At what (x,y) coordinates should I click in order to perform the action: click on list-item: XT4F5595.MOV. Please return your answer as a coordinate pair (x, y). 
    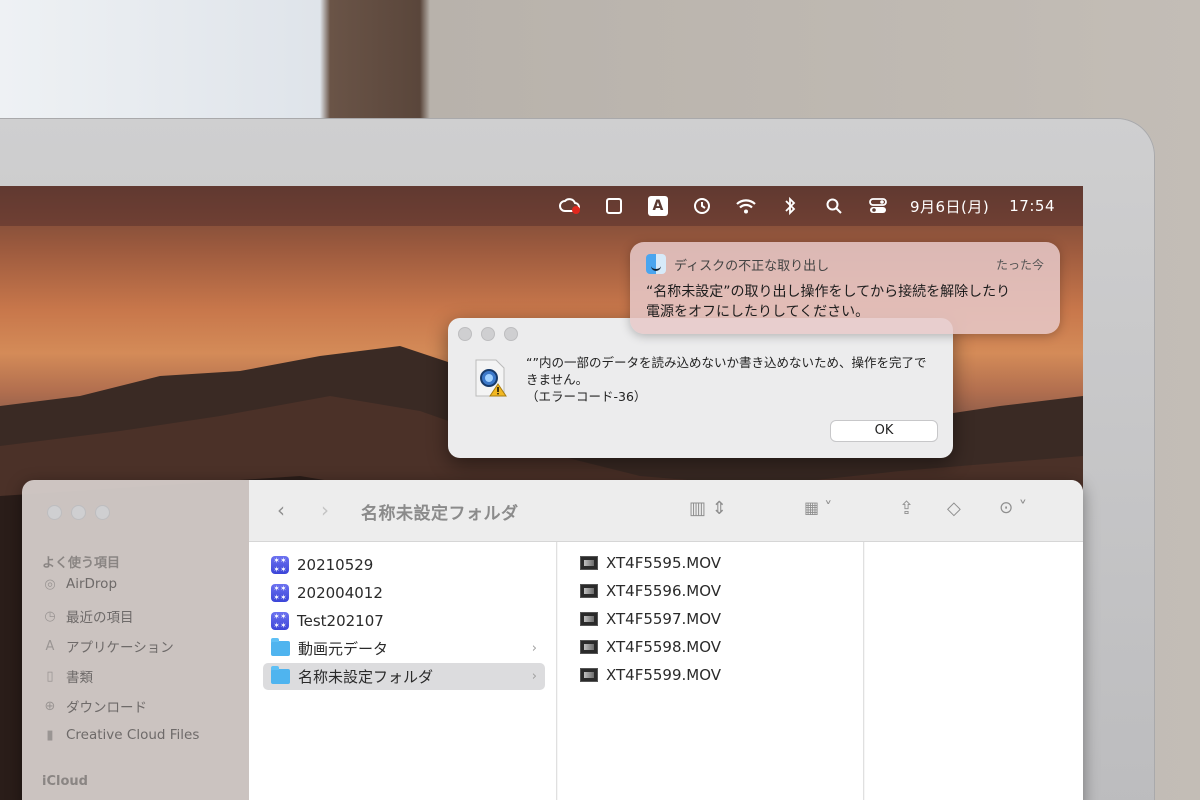
    Looking at the image, I should click on (713, 562).